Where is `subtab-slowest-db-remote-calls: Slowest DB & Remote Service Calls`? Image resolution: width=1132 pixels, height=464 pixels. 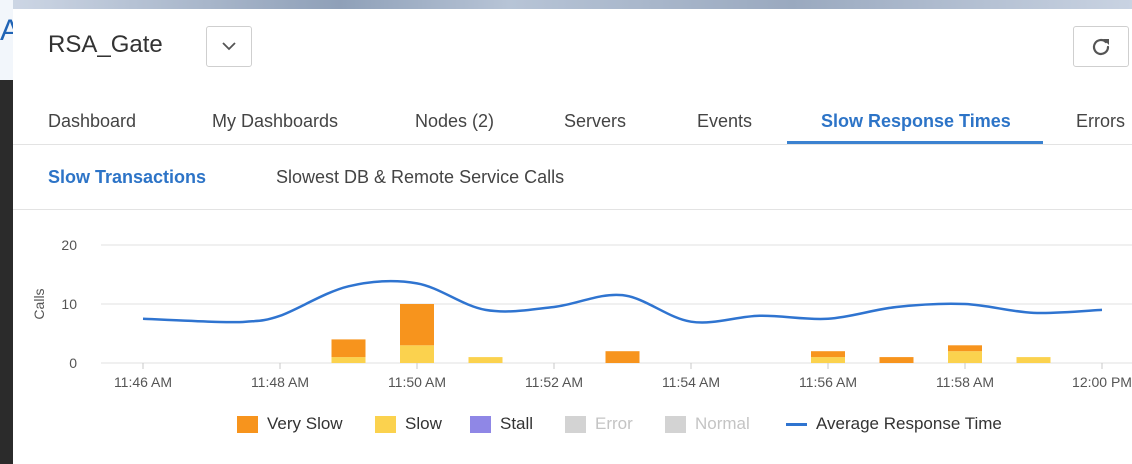
subtab-slowest-db-remote-calls: Slowest DB & Remote Service Calls is located at coordinates (420, 177).